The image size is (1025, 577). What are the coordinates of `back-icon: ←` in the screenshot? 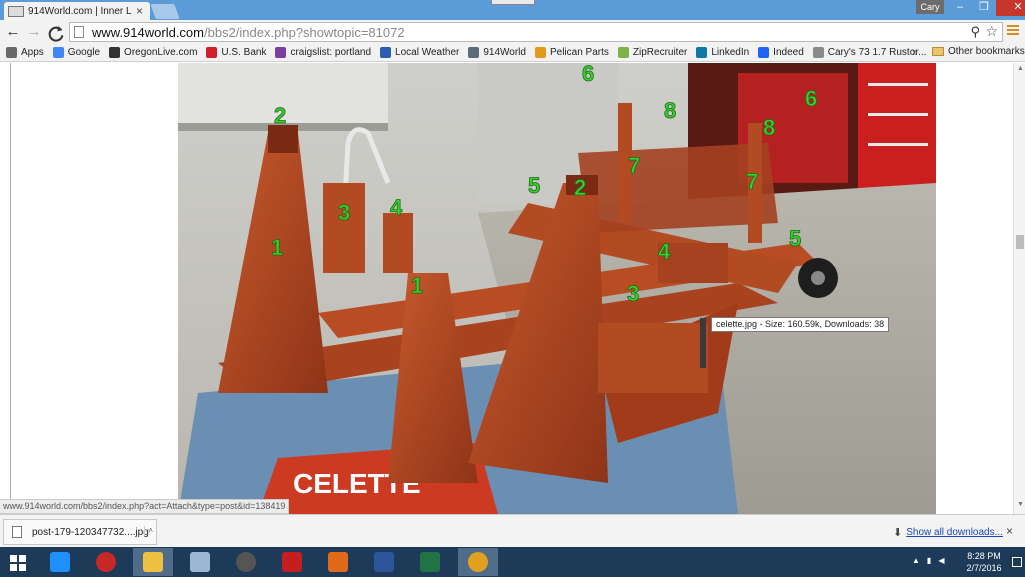 It's located at (13, 32).